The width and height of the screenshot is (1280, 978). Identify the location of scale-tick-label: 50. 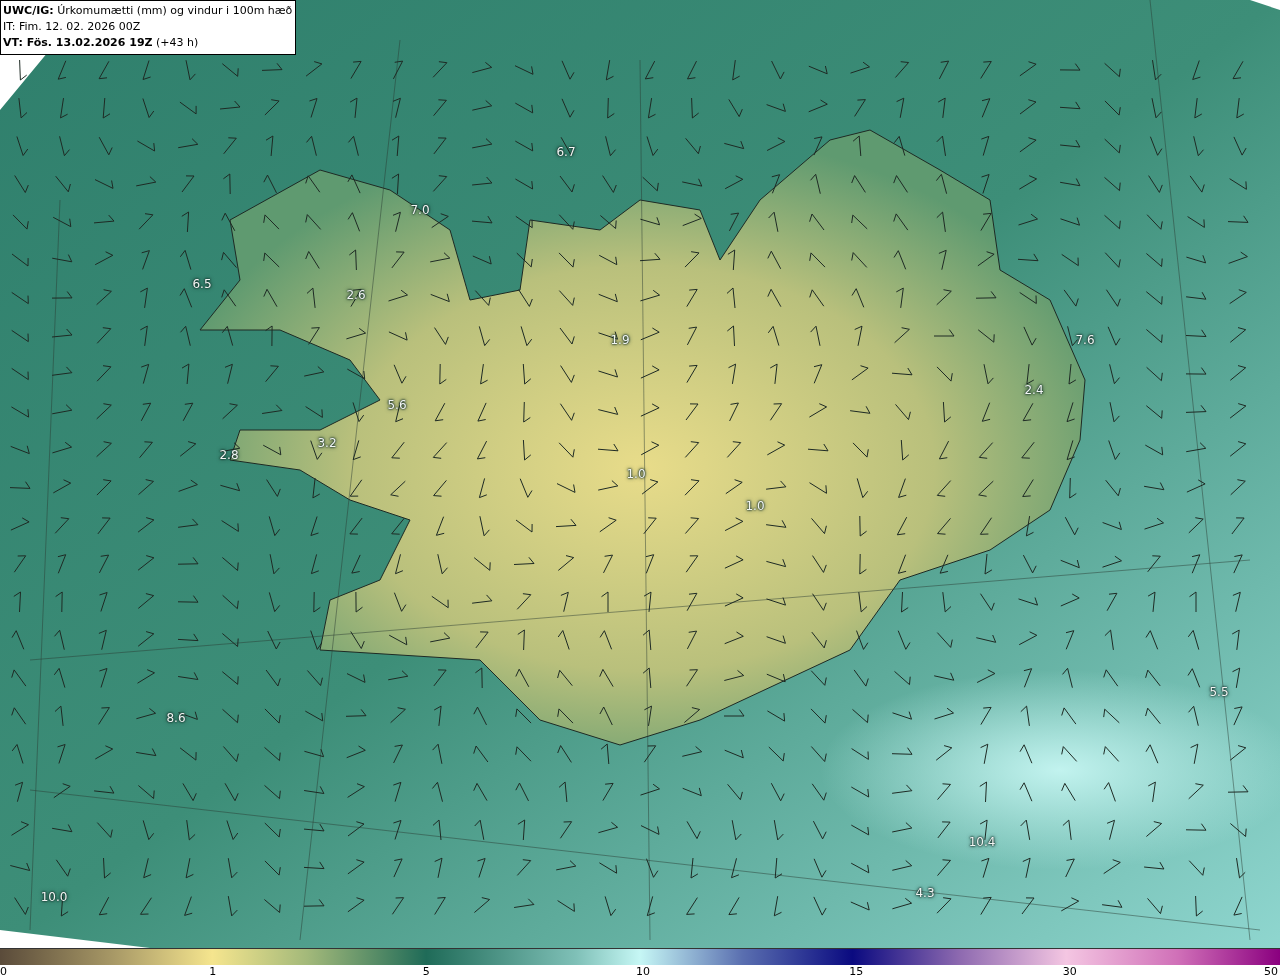
(1271, 971).